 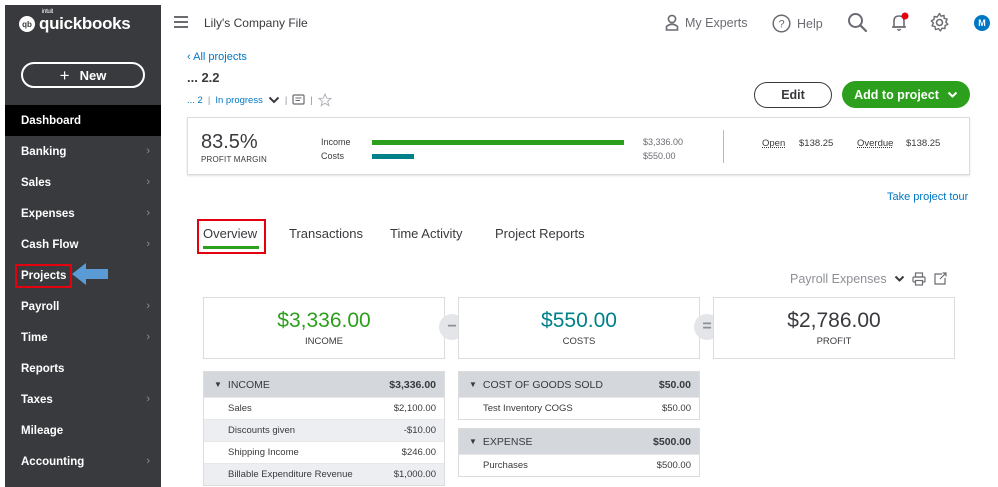 What do you see at coordinates (324, 408) in the screenshot?
I see `table-row: Sales $2,100.00` at bounding box center [324, 408].